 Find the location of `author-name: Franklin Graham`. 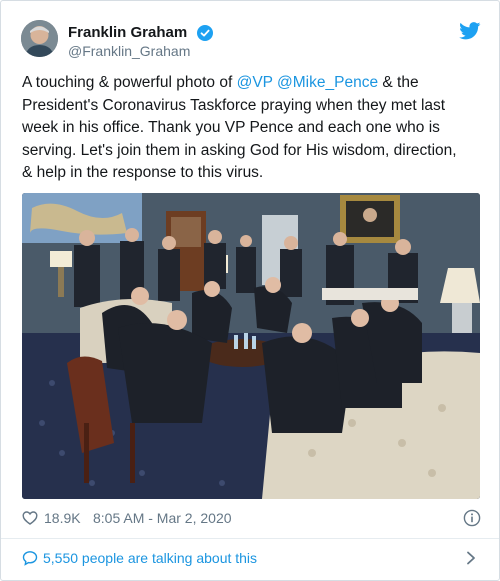

author-name: Franklin Graham is located at coordinates (127, 33).